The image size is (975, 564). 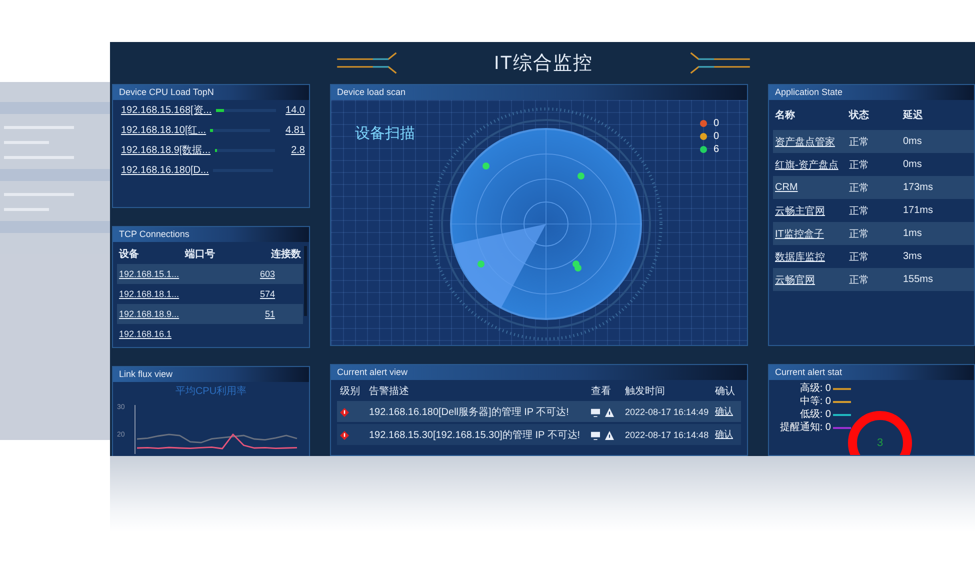 I want to click on scan-heading: 设备扫描, so click(x=385, y=133).